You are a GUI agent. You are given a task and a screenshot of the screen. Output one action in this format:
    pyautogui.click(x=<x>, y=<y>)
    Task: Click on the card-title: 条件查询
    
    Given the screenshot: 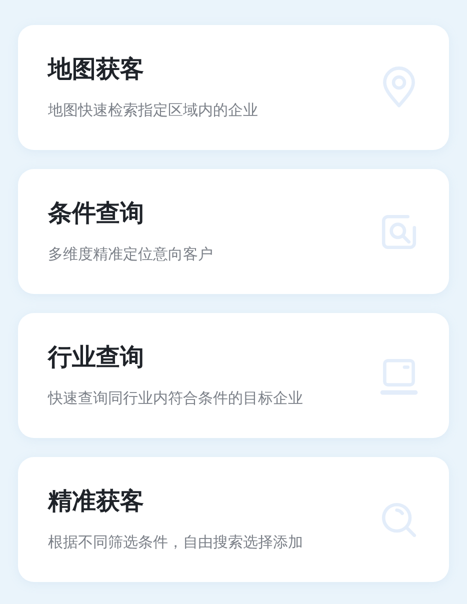 What is the action you would take?
    pyautogui.click(x=96, y=213)
    